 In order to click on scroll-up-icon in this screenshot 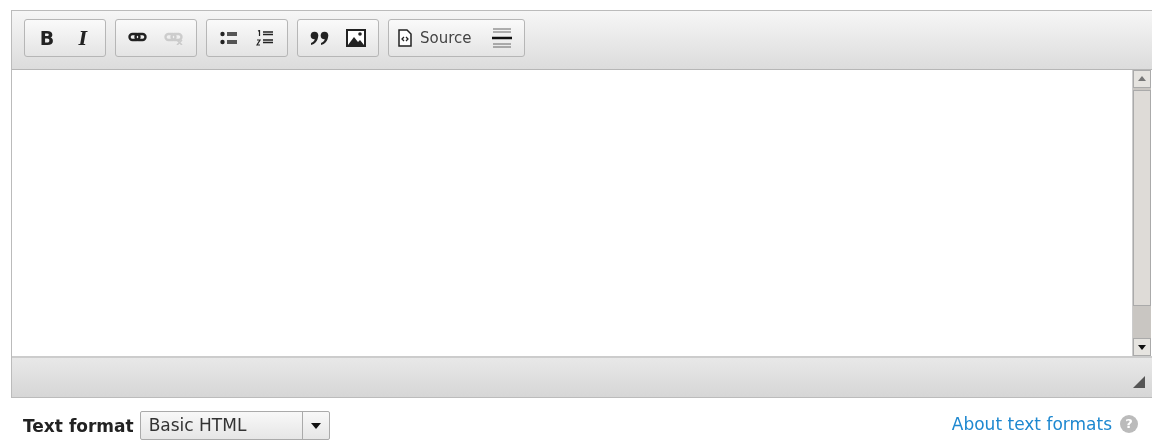, I will do `click(1142, 79)`.